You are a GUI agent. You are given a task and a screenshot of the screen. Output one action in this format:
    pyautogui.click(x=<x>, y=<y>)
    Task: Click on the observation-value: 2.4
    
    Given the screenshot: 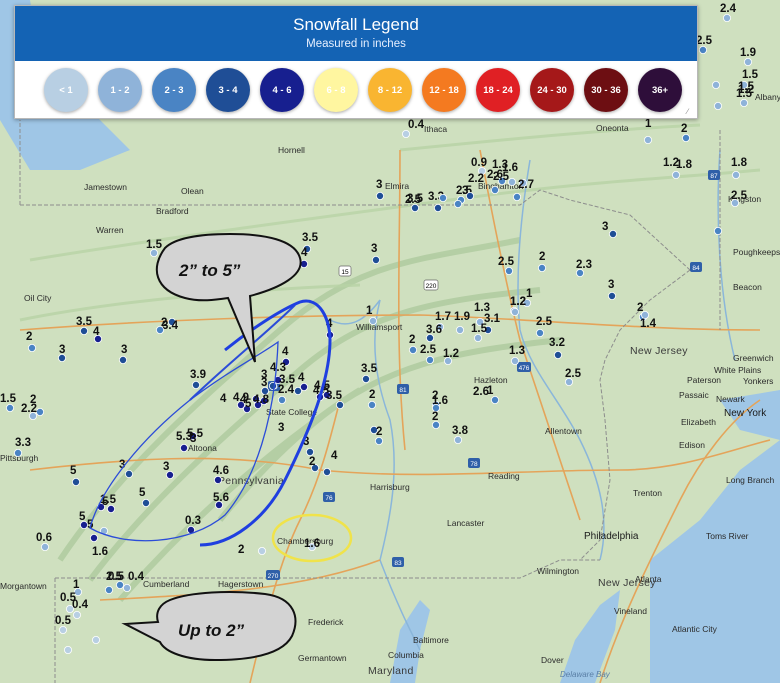 What is the action you would take?
    pyautogui.click(x=286, y=390)
    